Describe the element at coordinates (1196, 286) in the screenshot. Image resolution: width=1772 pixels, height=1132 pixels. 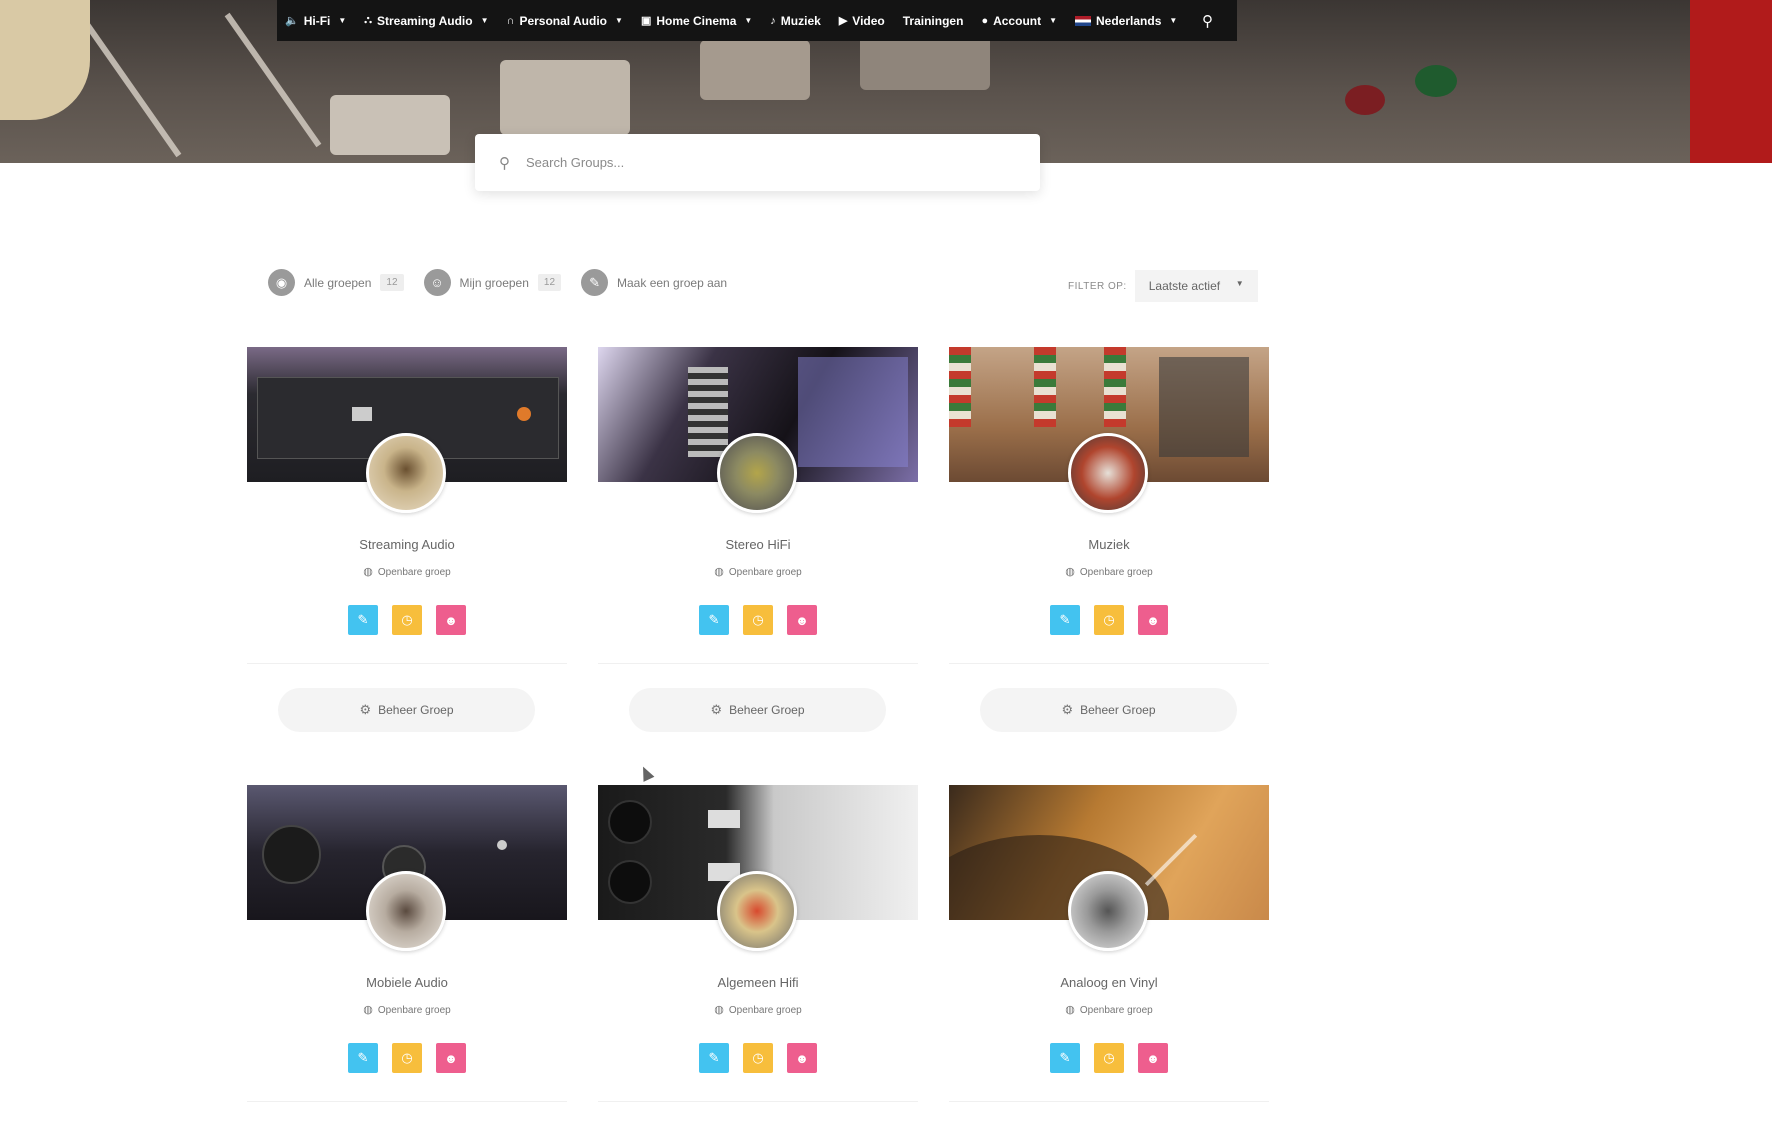
I see `filter-select: Laatste actief ▼` at that location.